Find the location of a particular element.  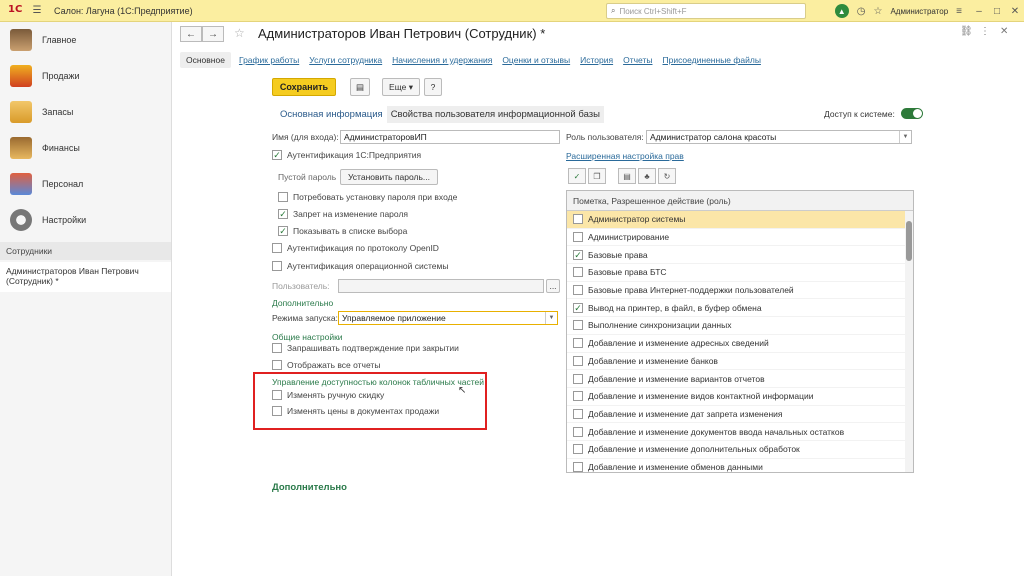

table-row: ✓ Базовые права is located at coordinates (740, 255).